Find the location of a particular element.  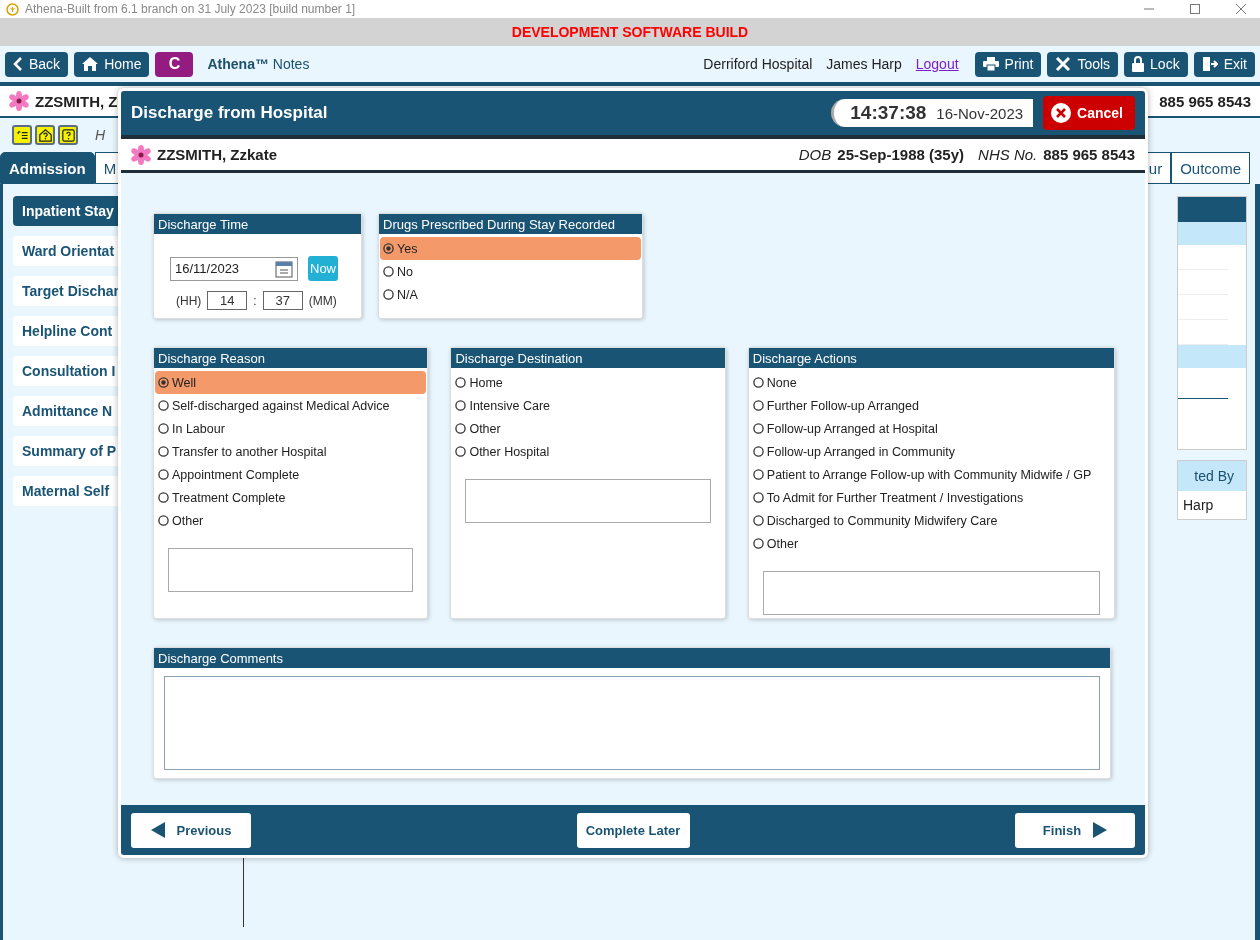

radio-option: Well is located at coordinates (291, 382).